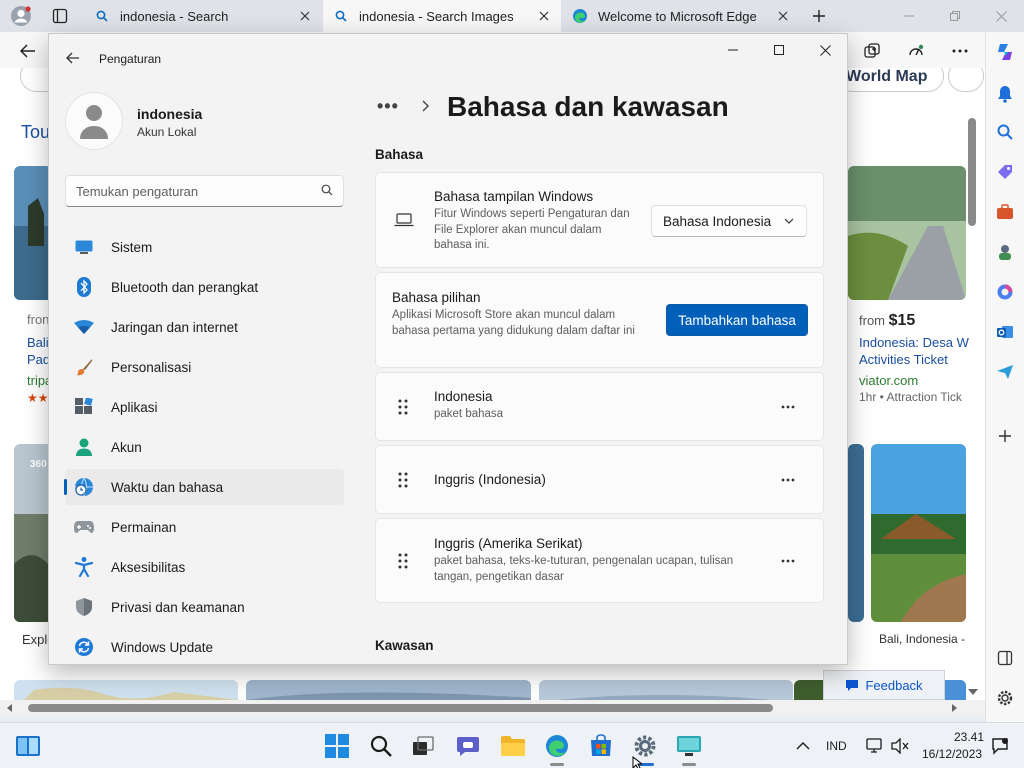 The height and width of the screenshot is (768, 1024). I want to click on section-heading-kawasan: Kawasan, so click(404, 645).